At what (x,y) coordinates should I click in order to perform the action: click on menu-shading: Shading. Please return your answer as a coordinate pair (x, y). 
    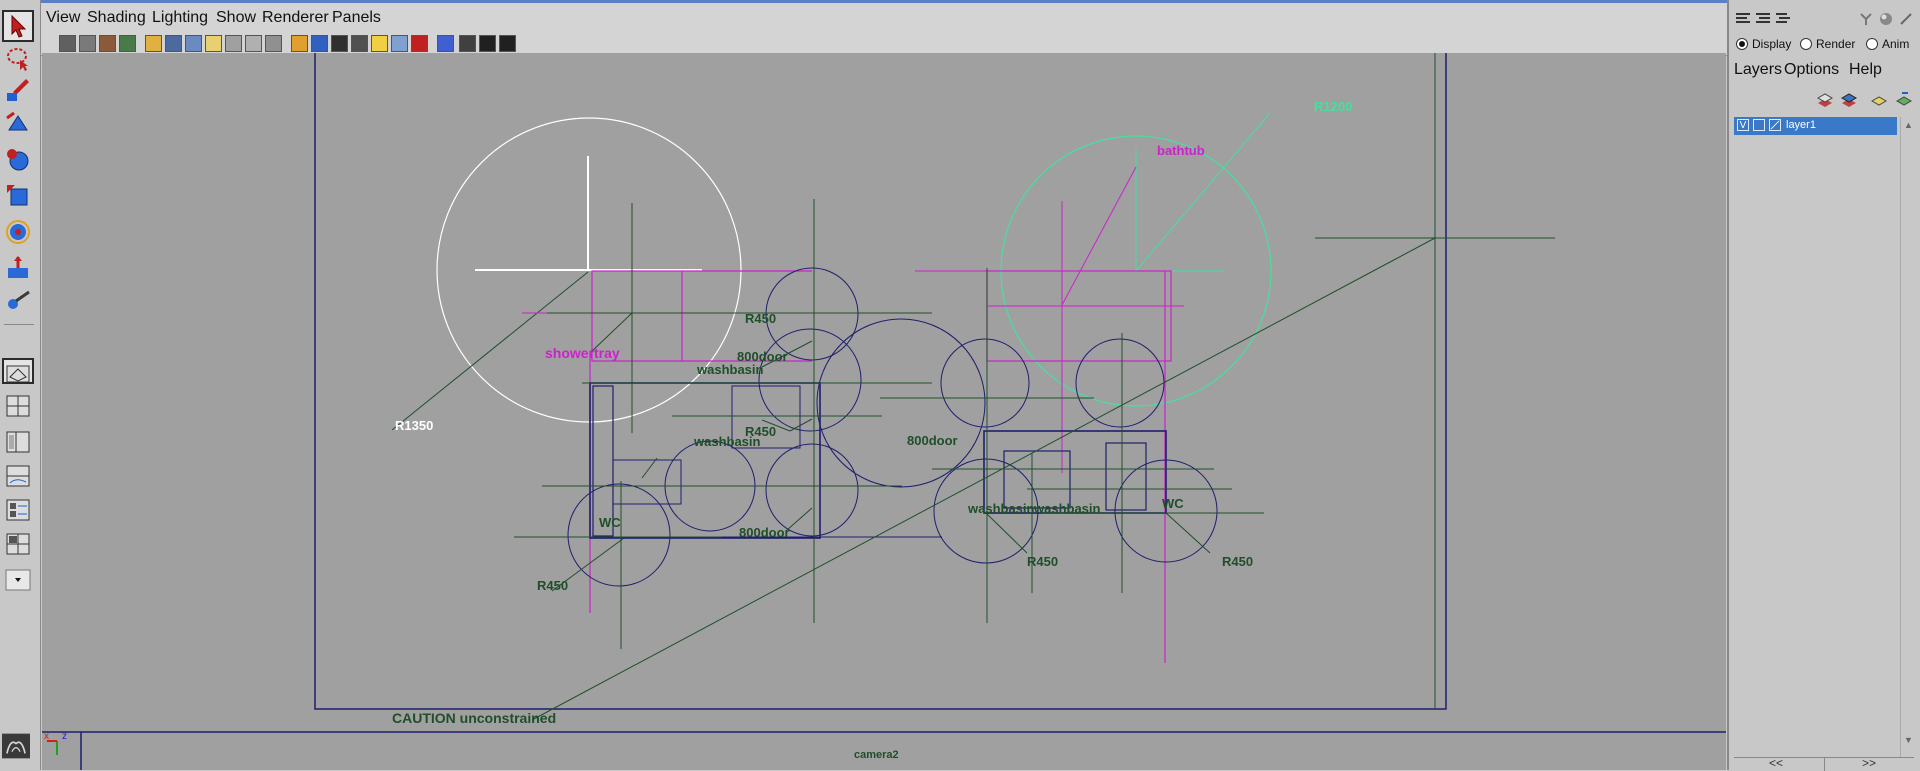
    Looking at the image, I should click on (116, 18).